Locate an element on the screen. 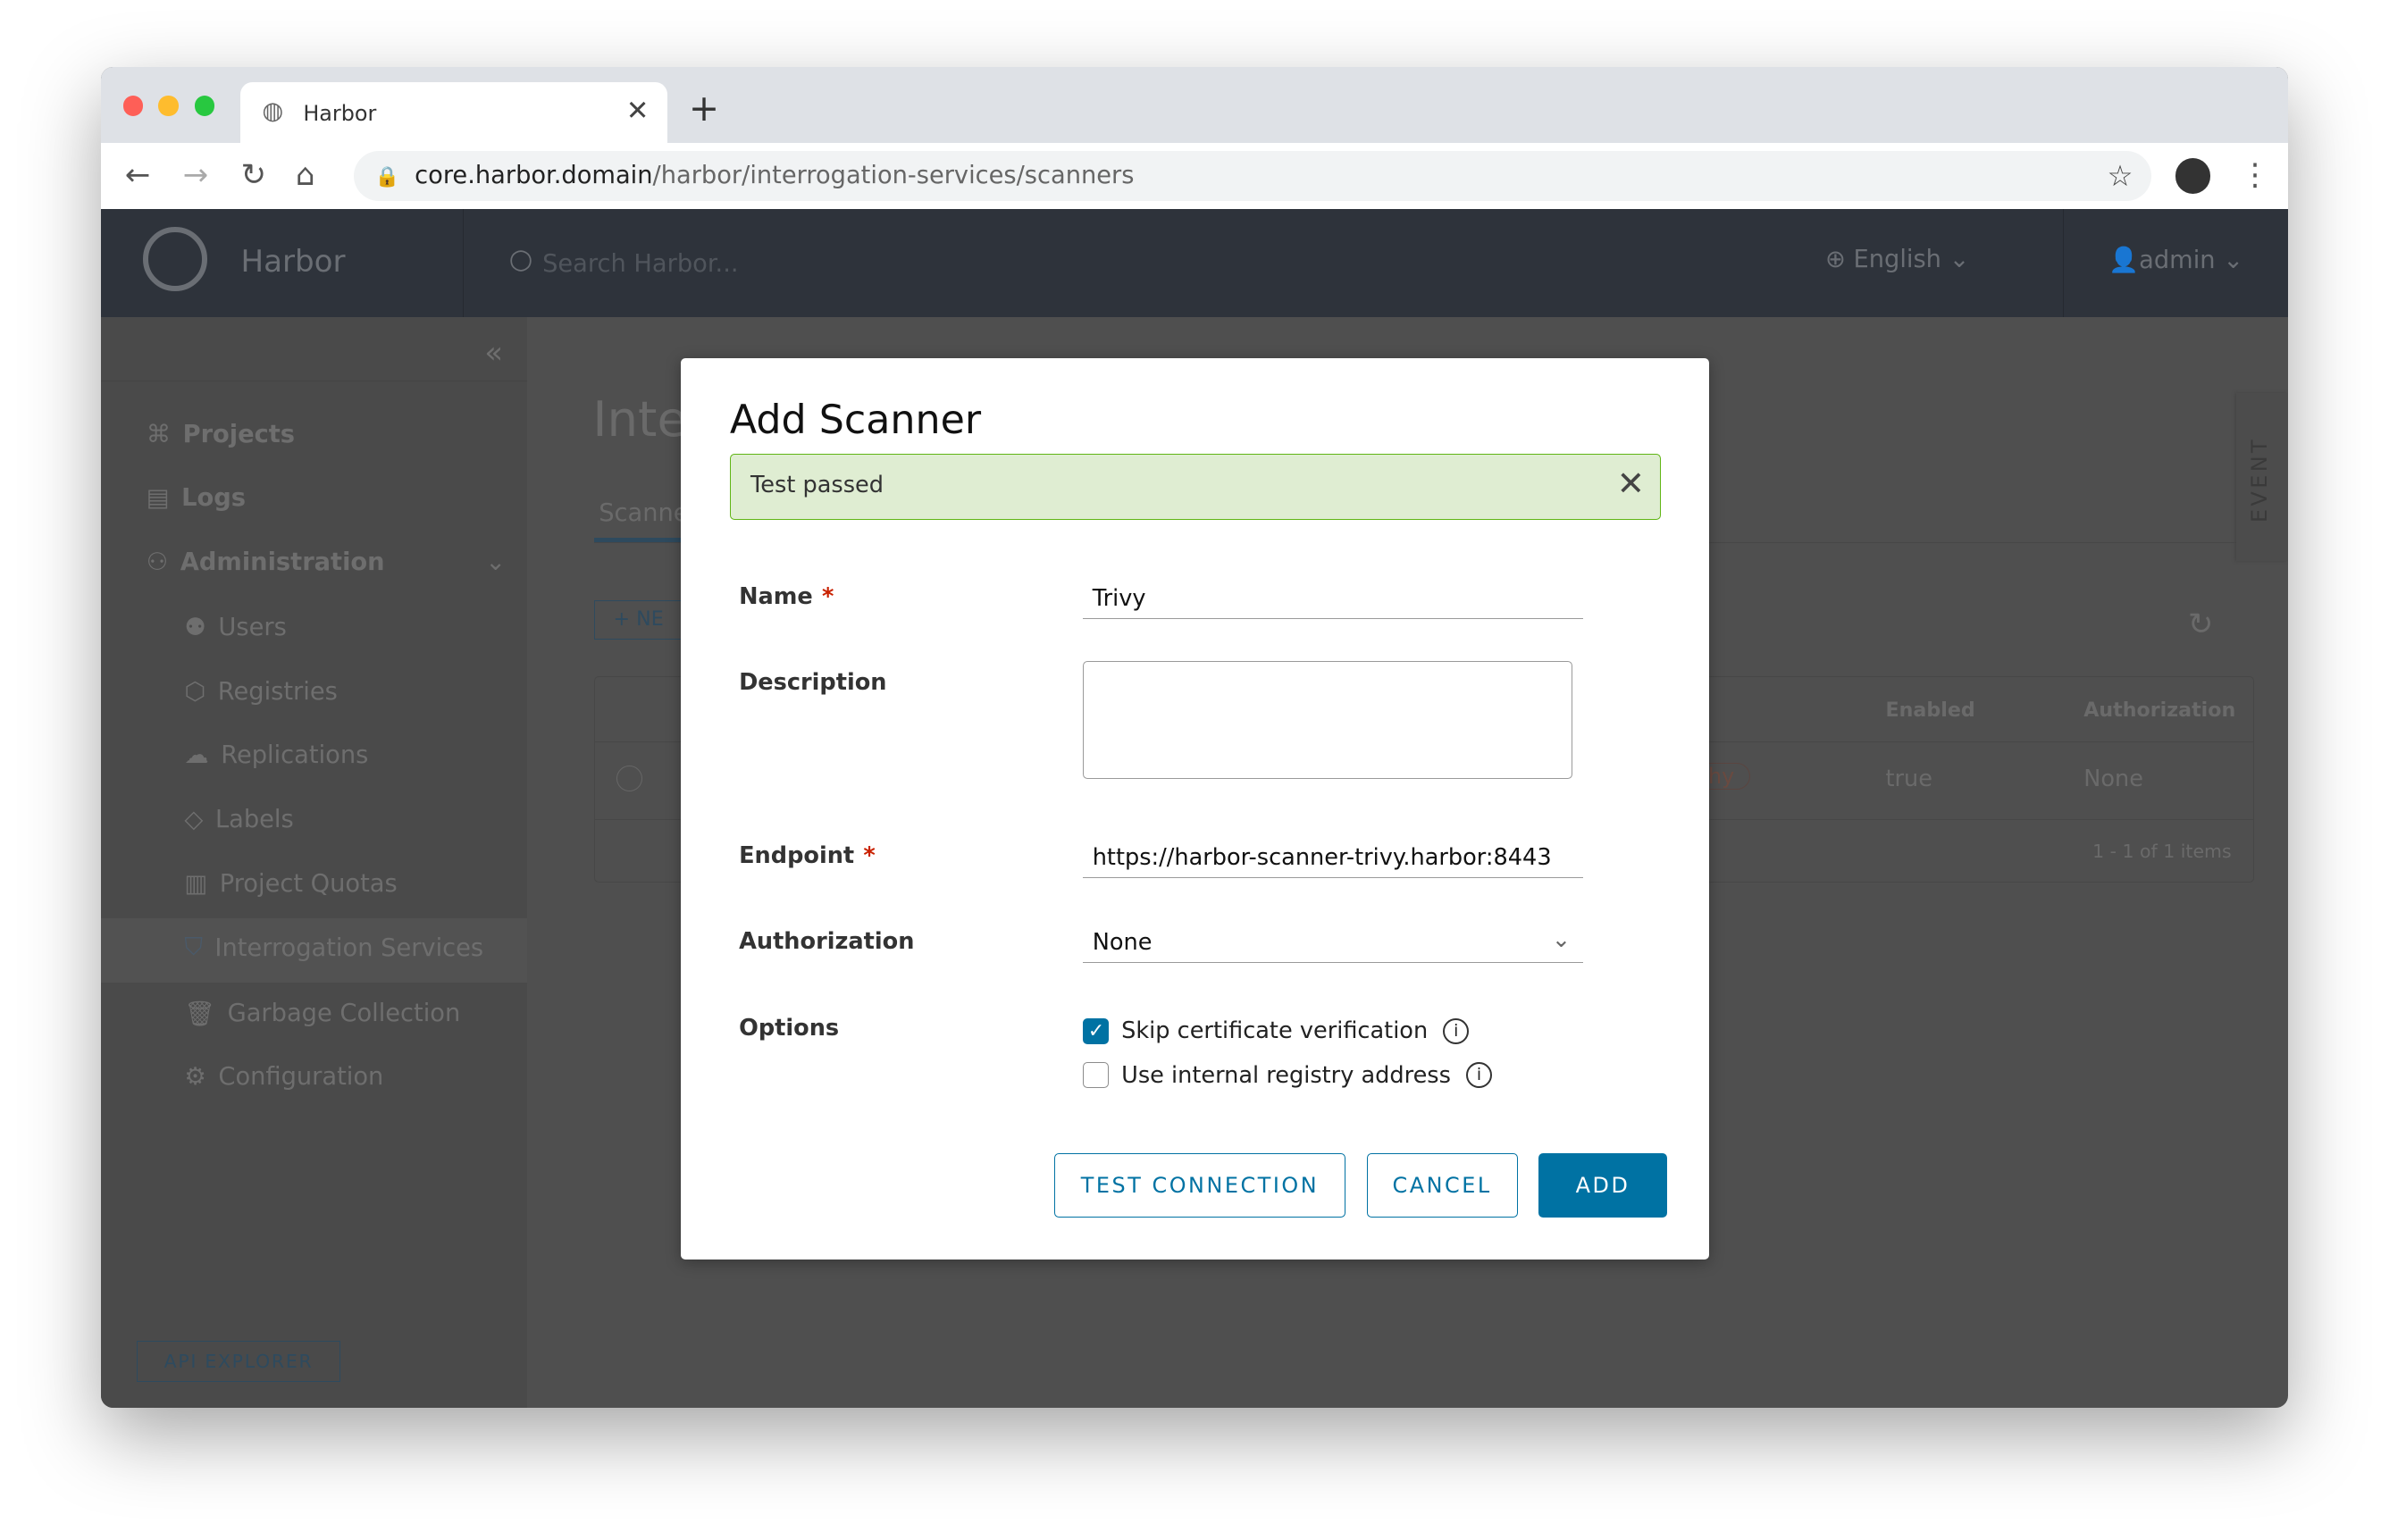 This screenshot has height=1540, width=2389. name-input: Trivy is located at coordinates (1333, 602).